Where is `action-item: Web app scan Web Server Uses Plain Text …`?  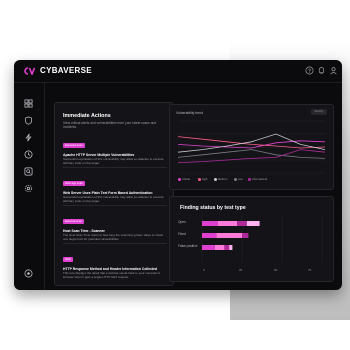 action-item: Web app scan Web Server Uses Plain Text … is located at coordinates (115, 187).